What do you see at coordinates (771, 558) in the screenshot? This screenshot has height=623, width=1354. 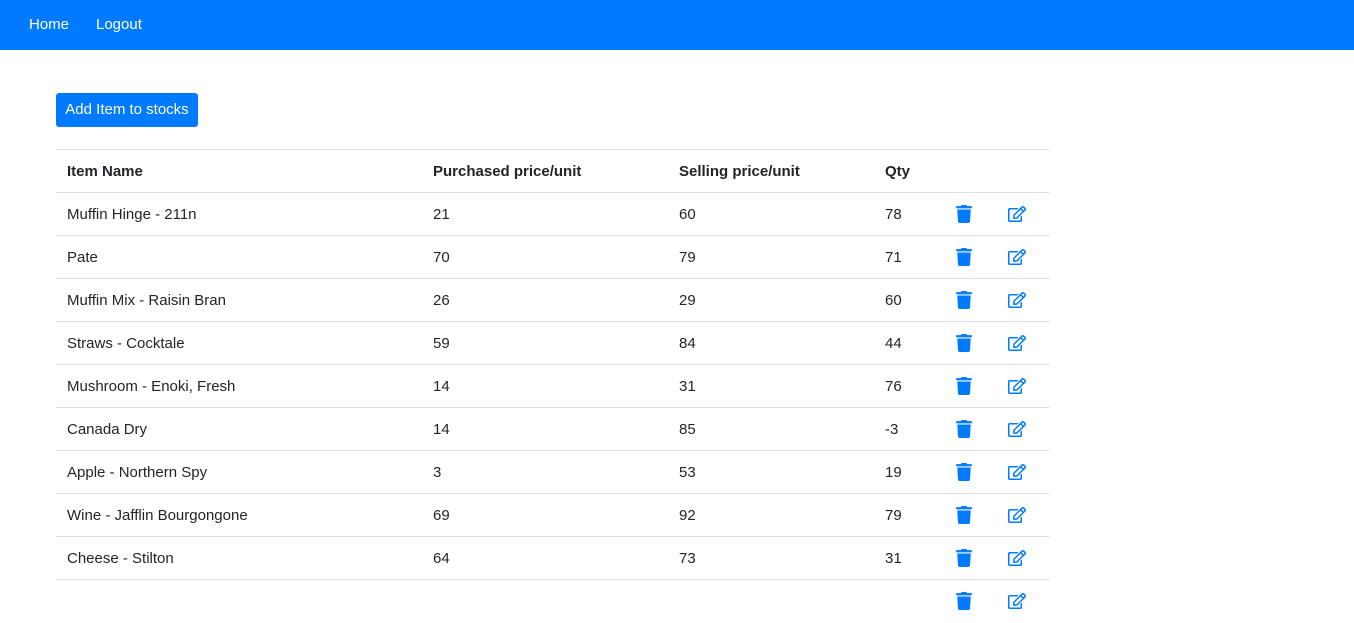 I see `cell-selling-price: 73` at bounding box center [771, 558].